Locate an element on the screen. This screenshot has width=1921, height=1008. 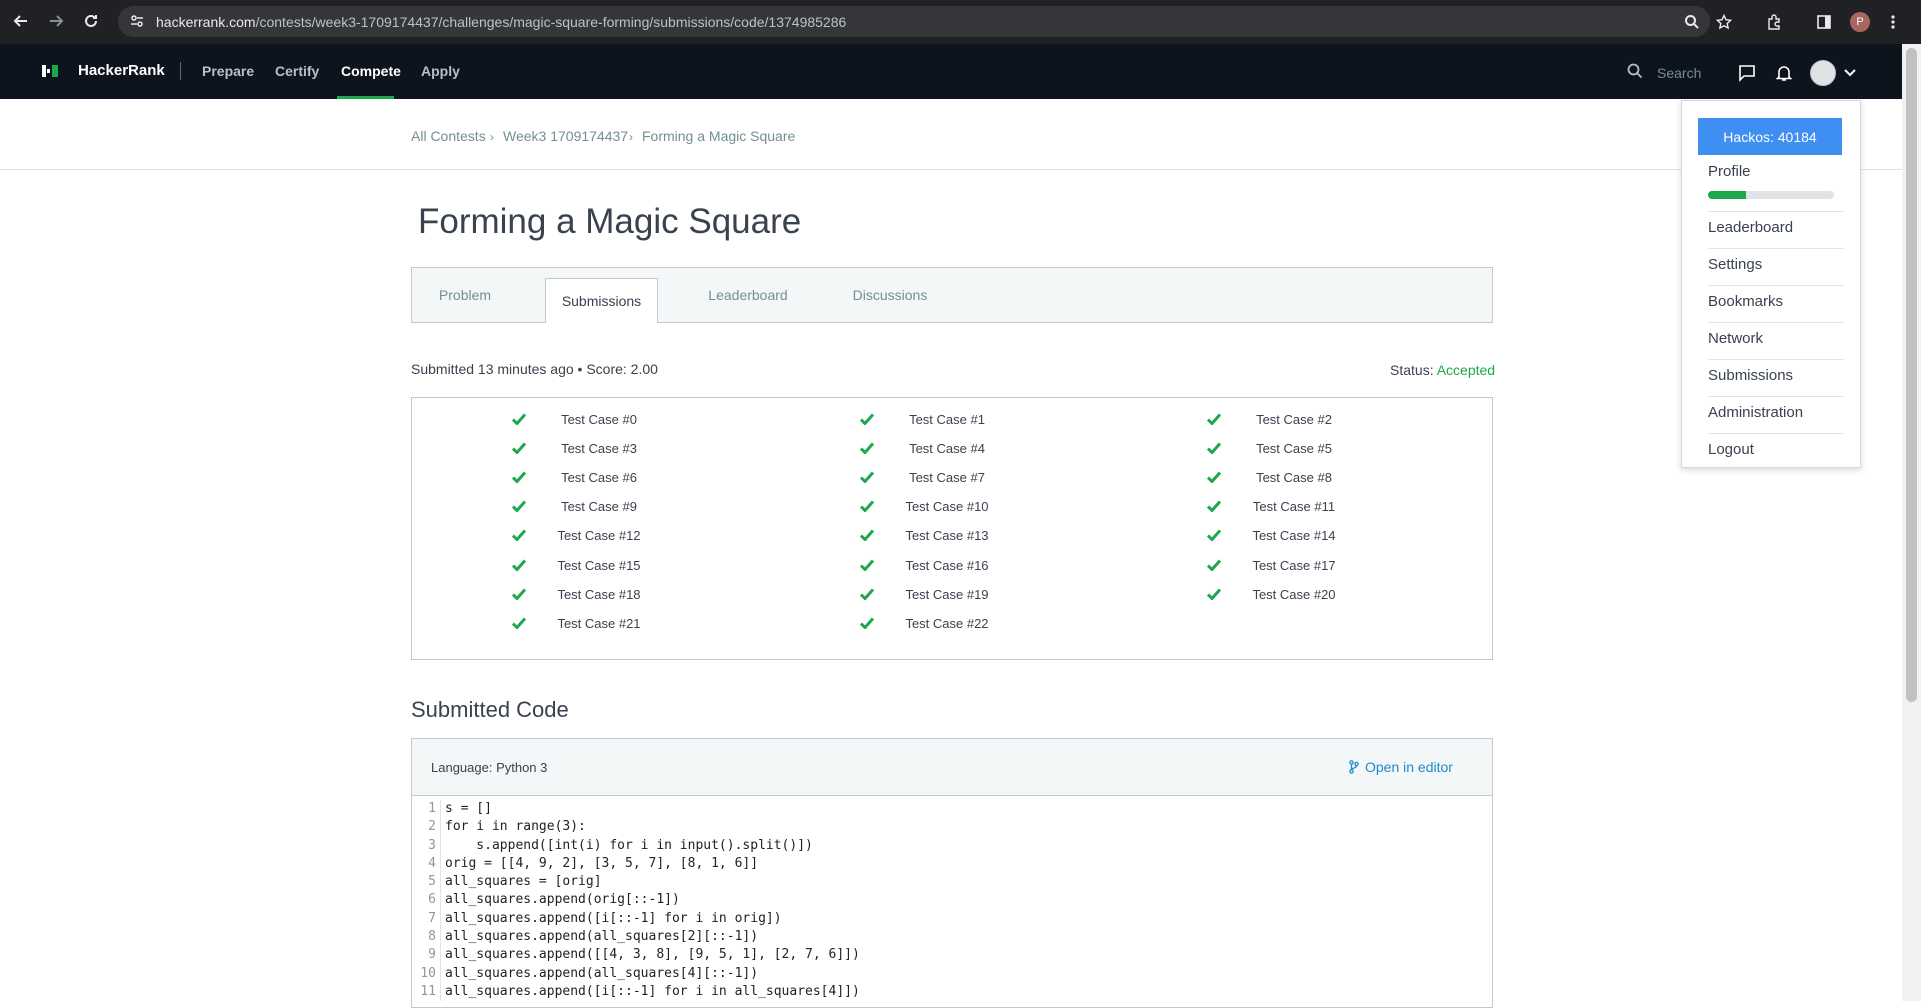
nav-compete: Compete is located at coordinates (371, 71).